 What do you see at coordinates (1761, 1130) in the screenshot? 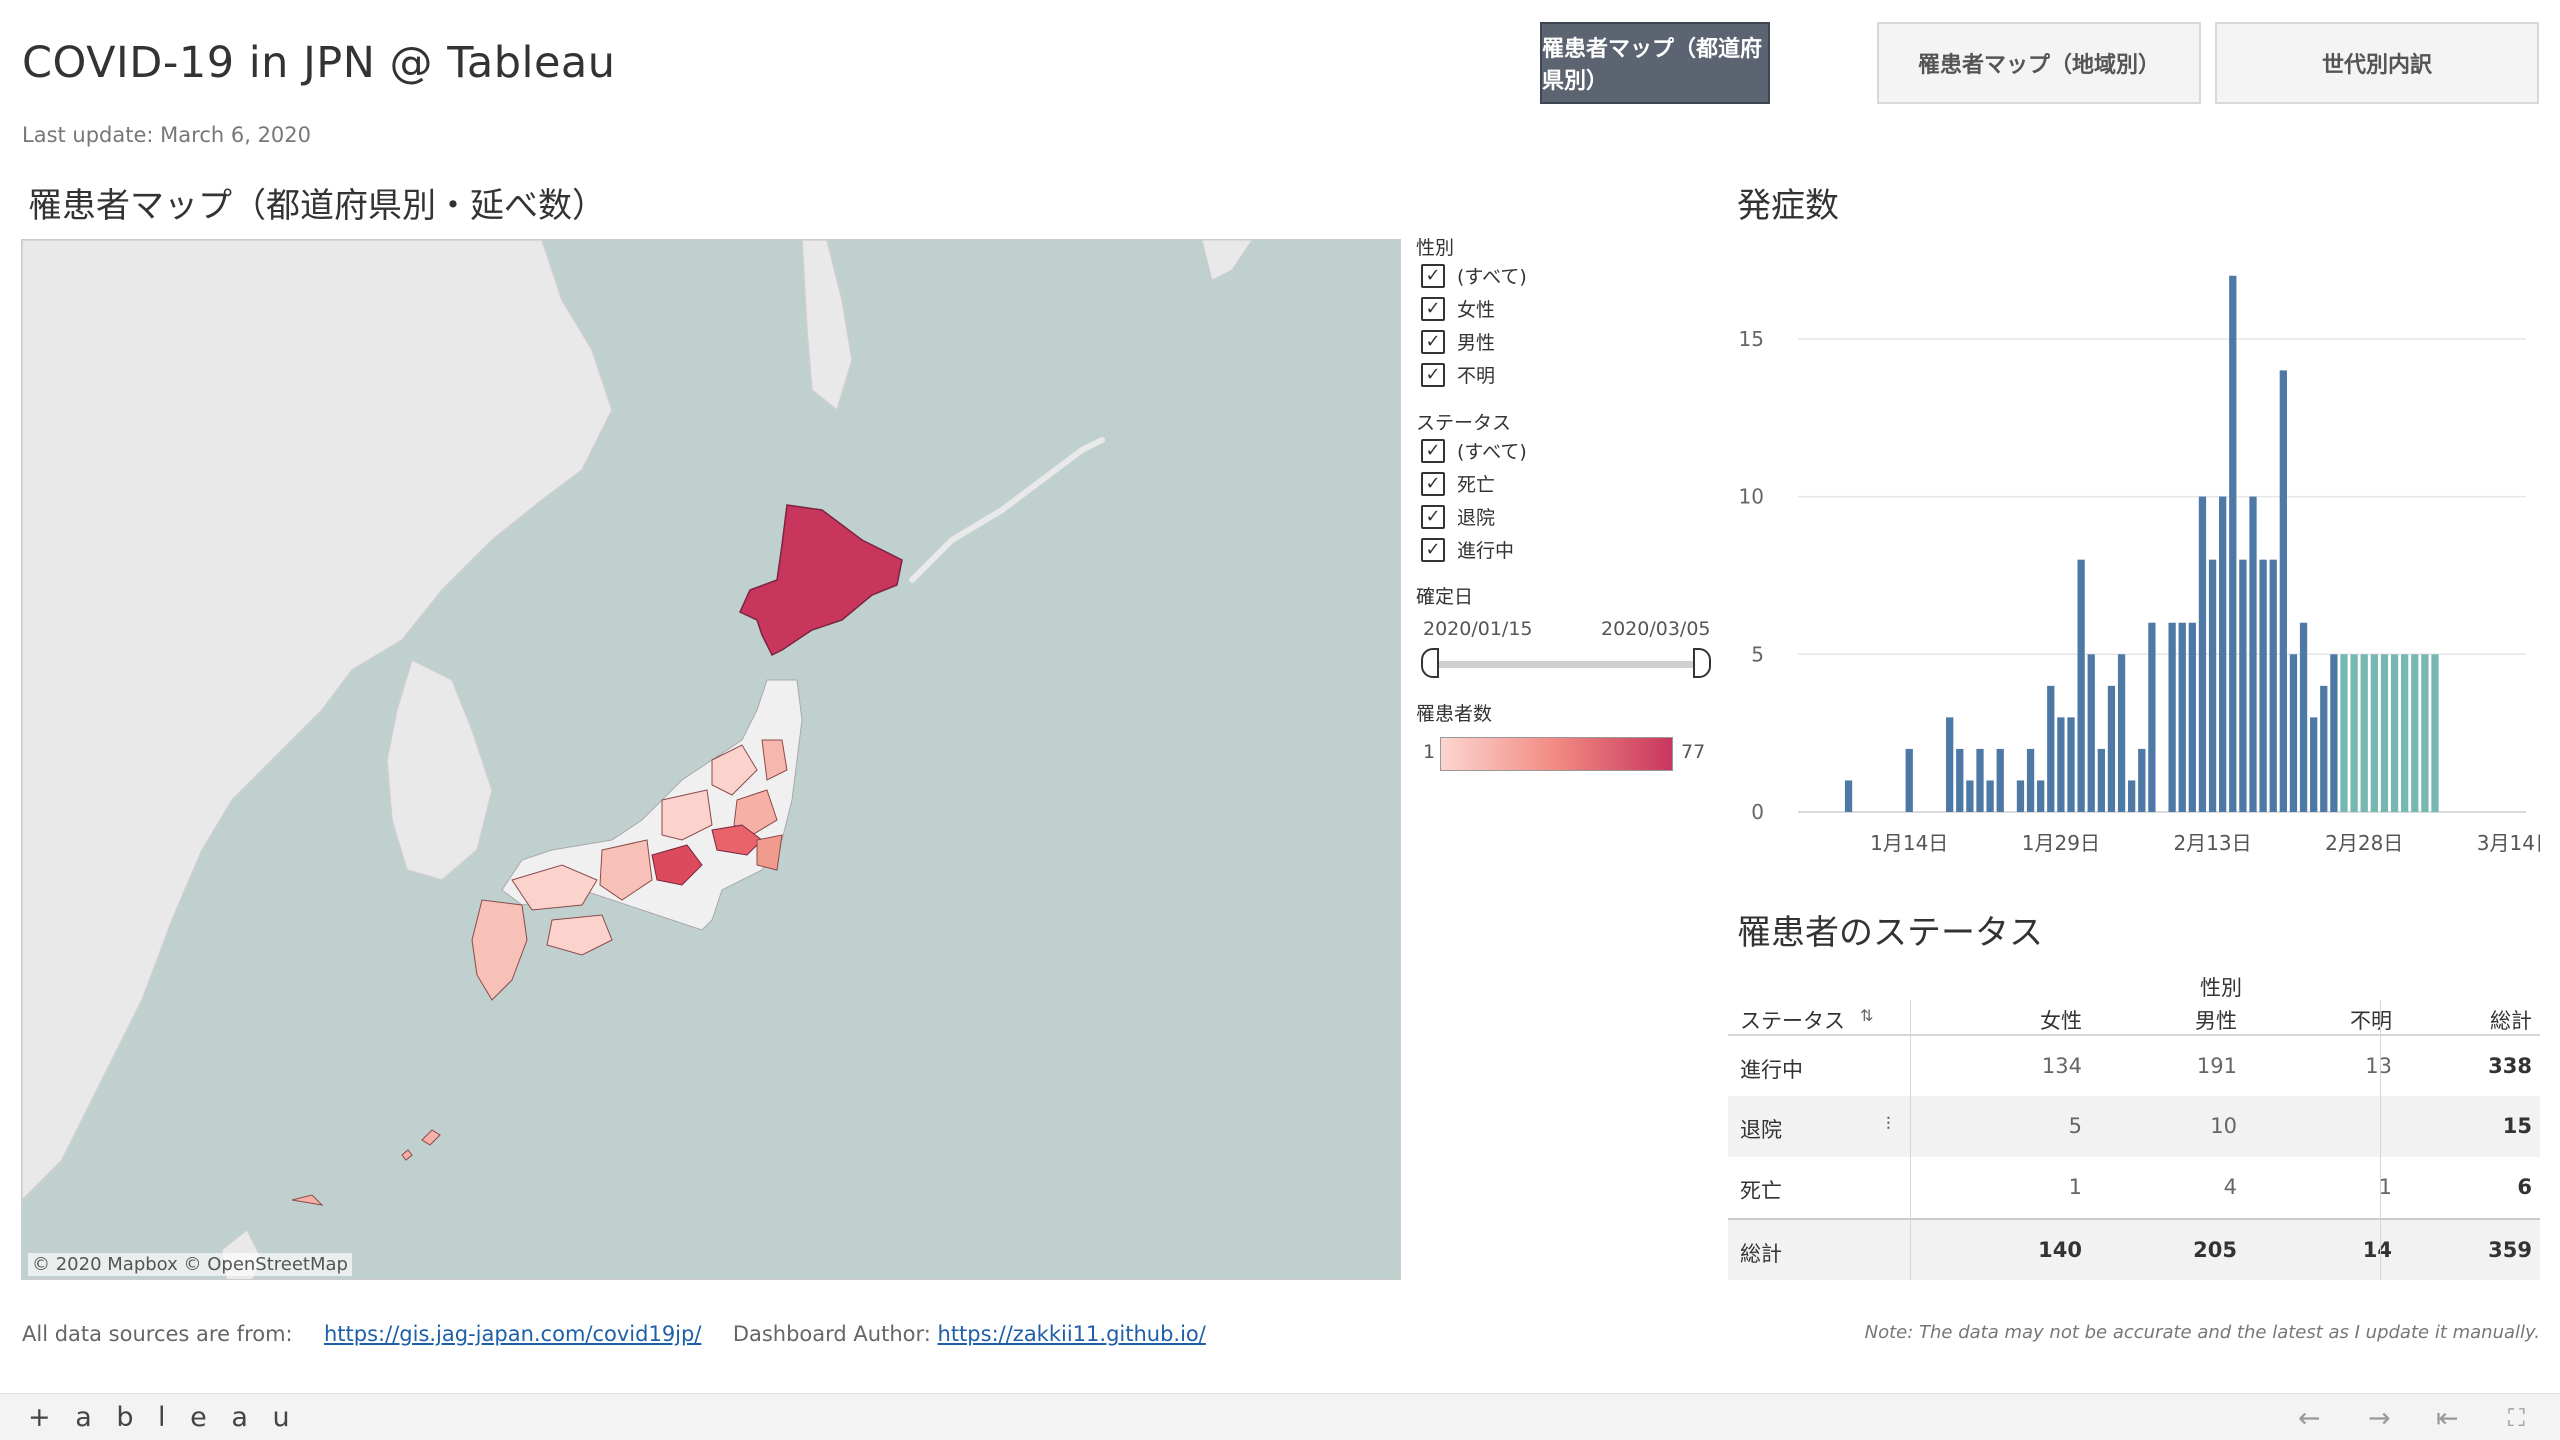
I see `row-label: 退院` at bounding box center [1761, 1130].